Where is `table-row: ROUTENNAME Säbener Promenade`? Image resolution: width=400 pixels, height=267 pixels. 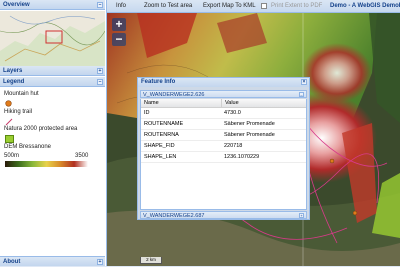
table-row: ROUTENNAME Säbener Promenade is located at coordinates (223, 124).